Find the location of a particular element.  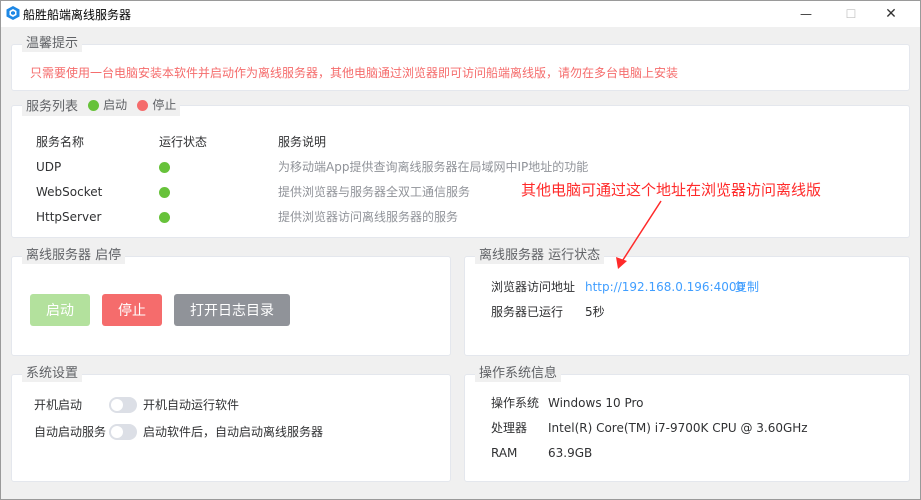

legend-stopped: 停止 is located at coordinates (156, 105).